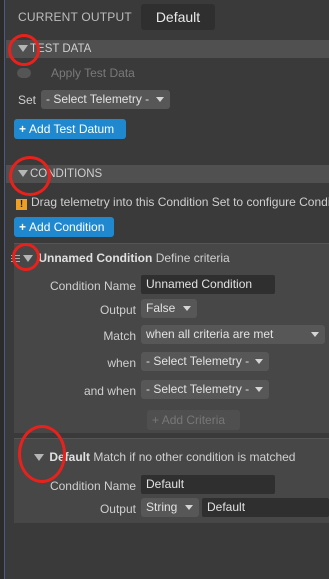 The height and width of the screenshot is (579, 329). What do you see at coordinates (208, 484) in the screenshot?
I see `default-condition-name-input: Default` at bounding box center [208, 484].